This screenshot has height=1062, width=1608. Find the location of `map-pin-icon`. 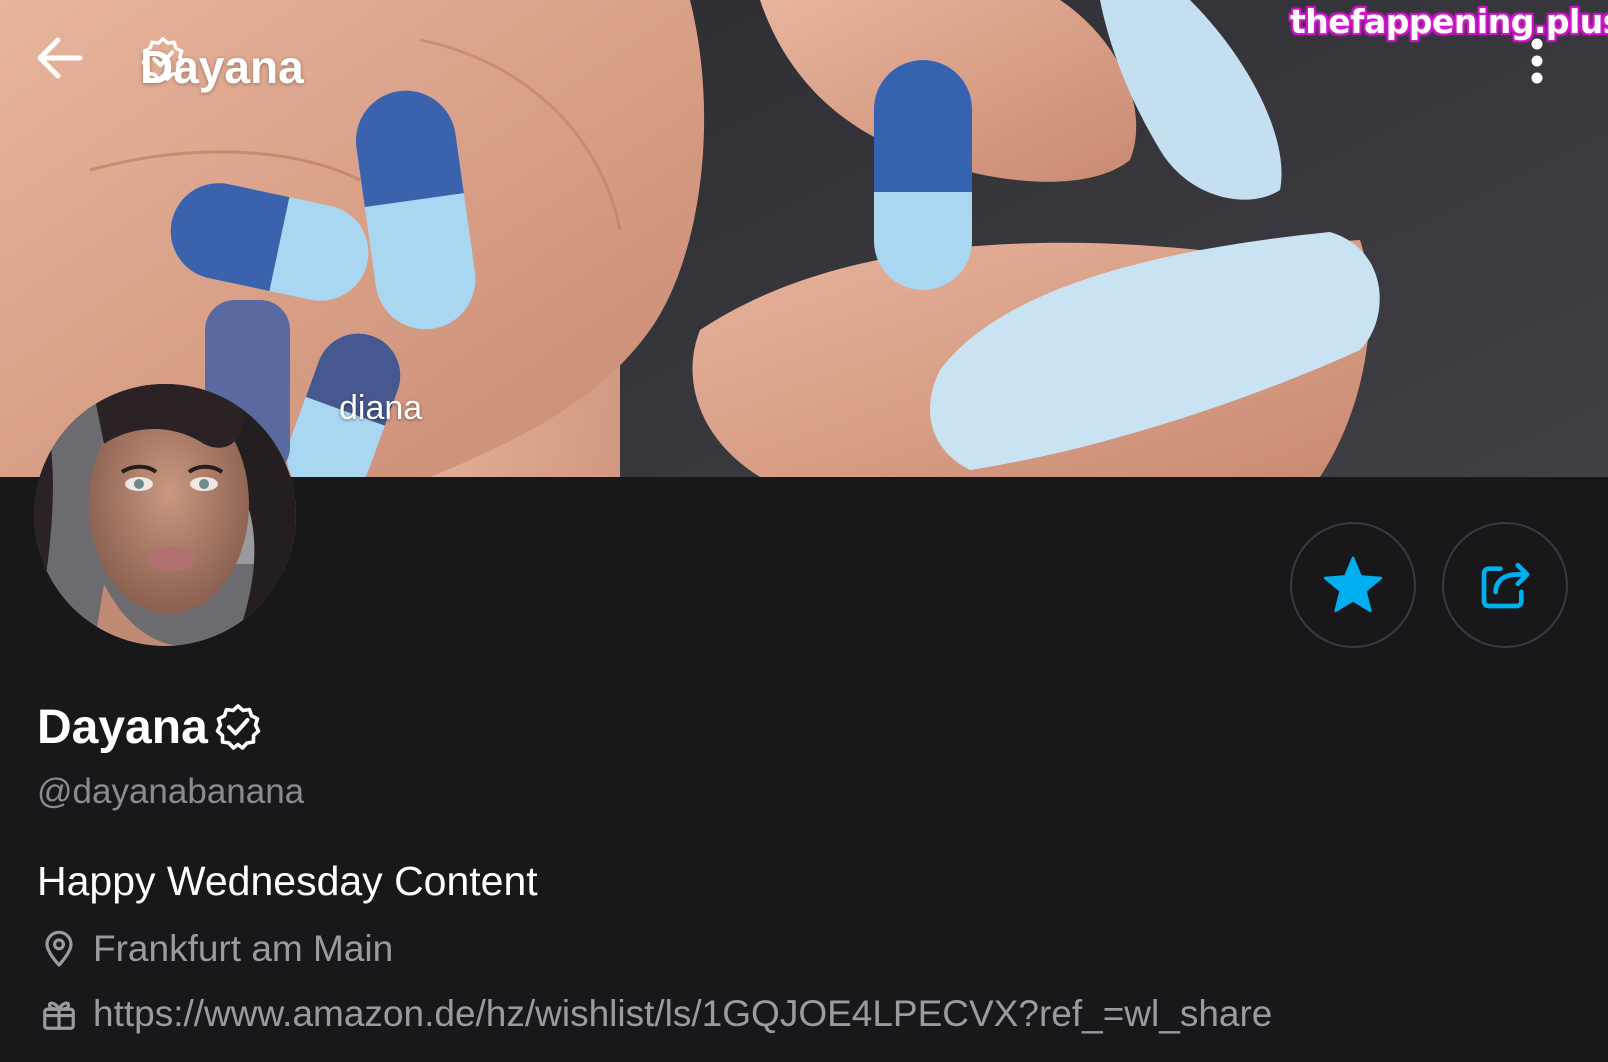

map-pin-icon is located at coordinates (59, 949).